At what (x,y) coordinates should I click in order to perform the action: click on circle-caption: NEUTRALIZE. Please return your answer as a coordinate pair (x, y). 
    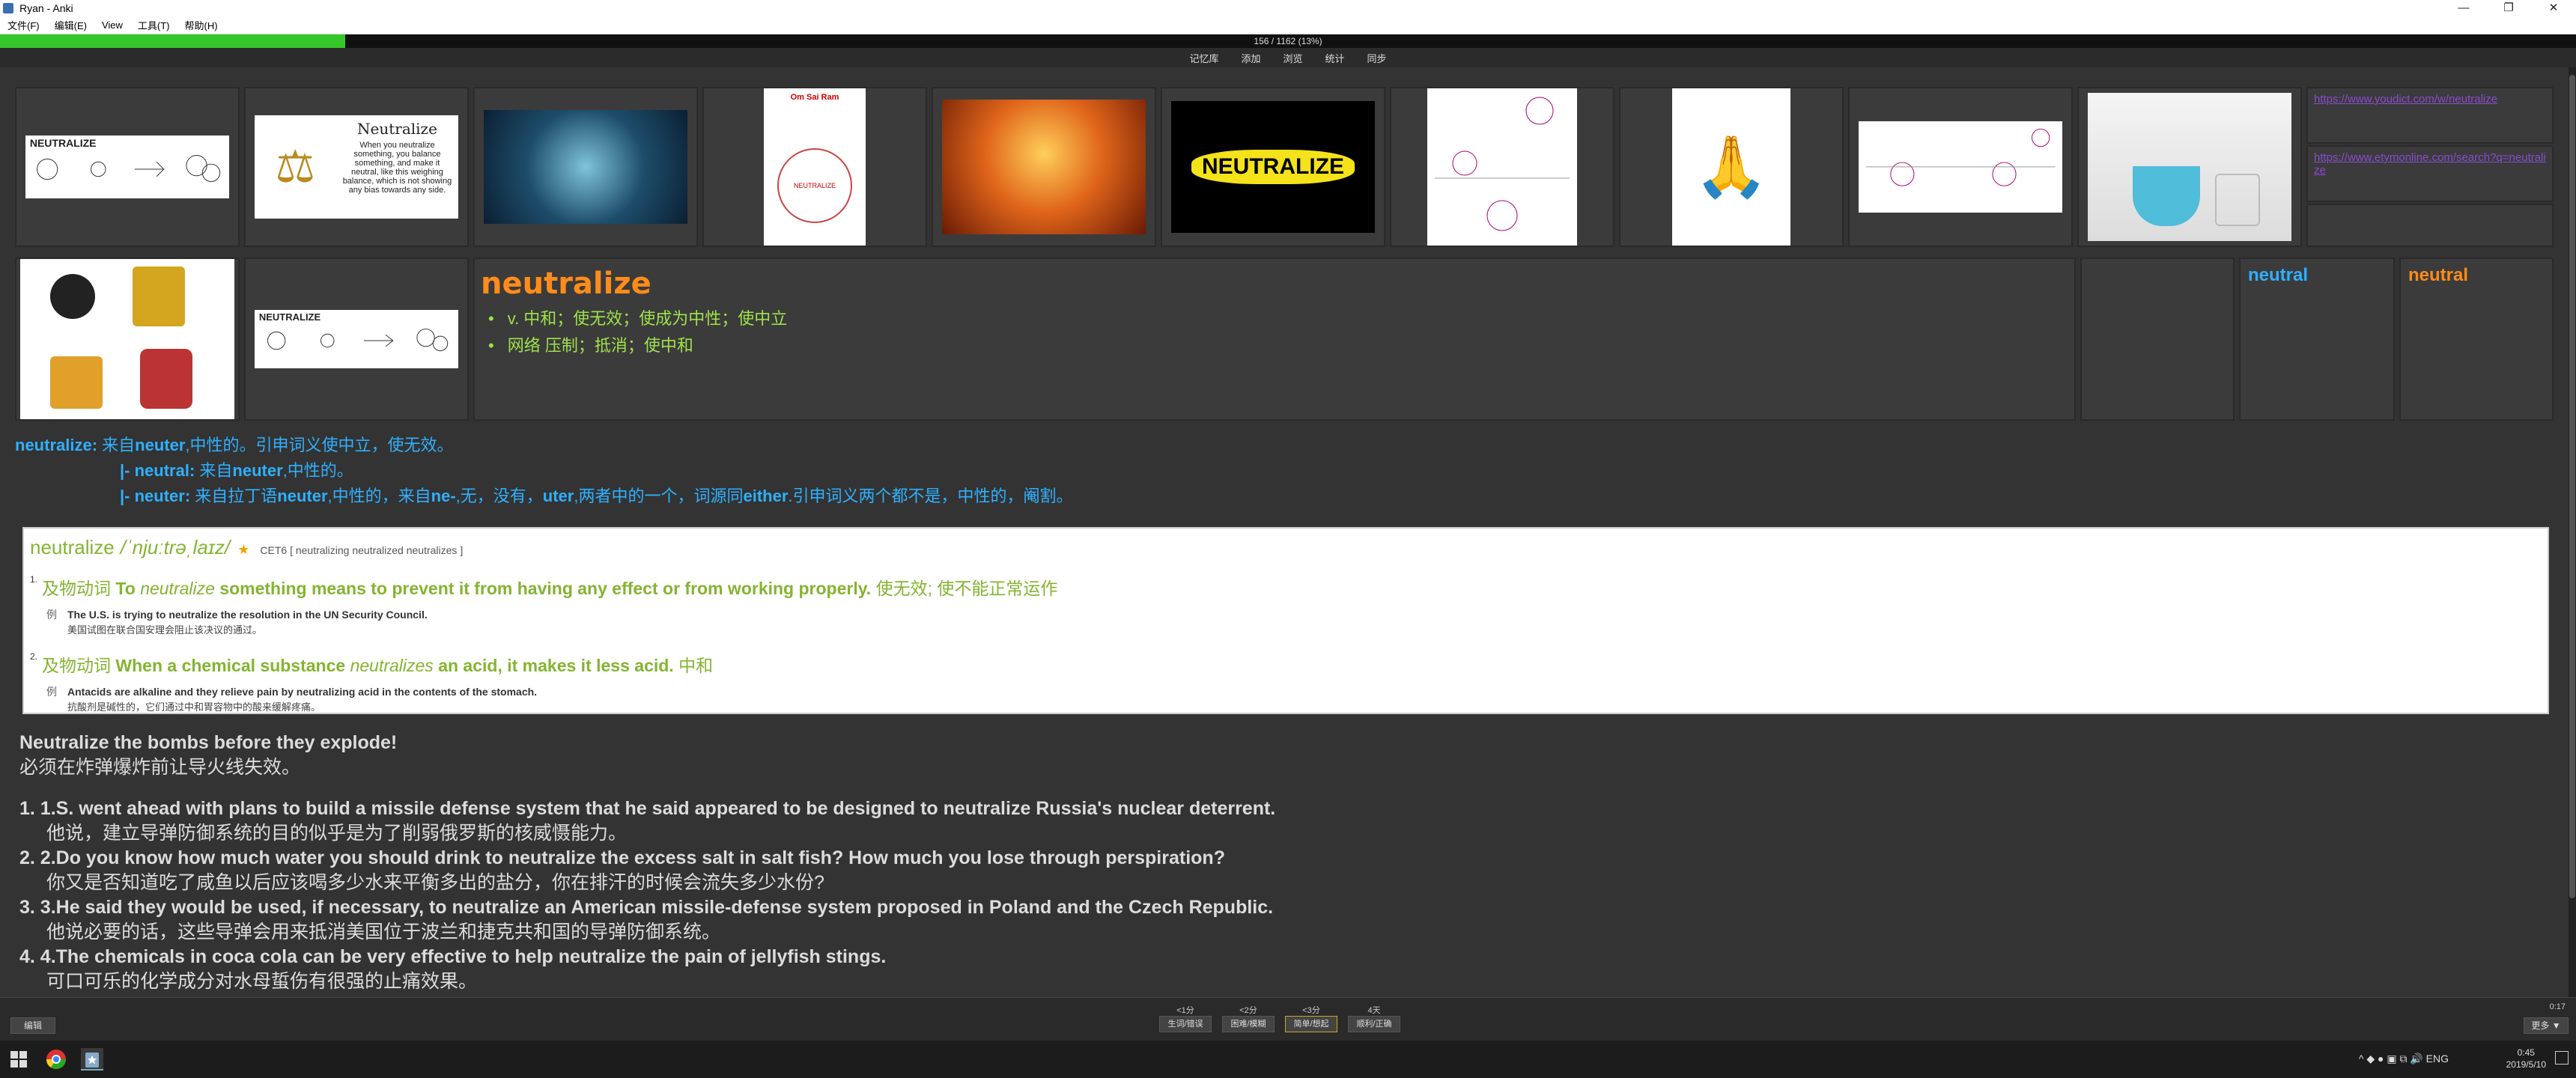
    Looking at the image, I should click on (814, 185).